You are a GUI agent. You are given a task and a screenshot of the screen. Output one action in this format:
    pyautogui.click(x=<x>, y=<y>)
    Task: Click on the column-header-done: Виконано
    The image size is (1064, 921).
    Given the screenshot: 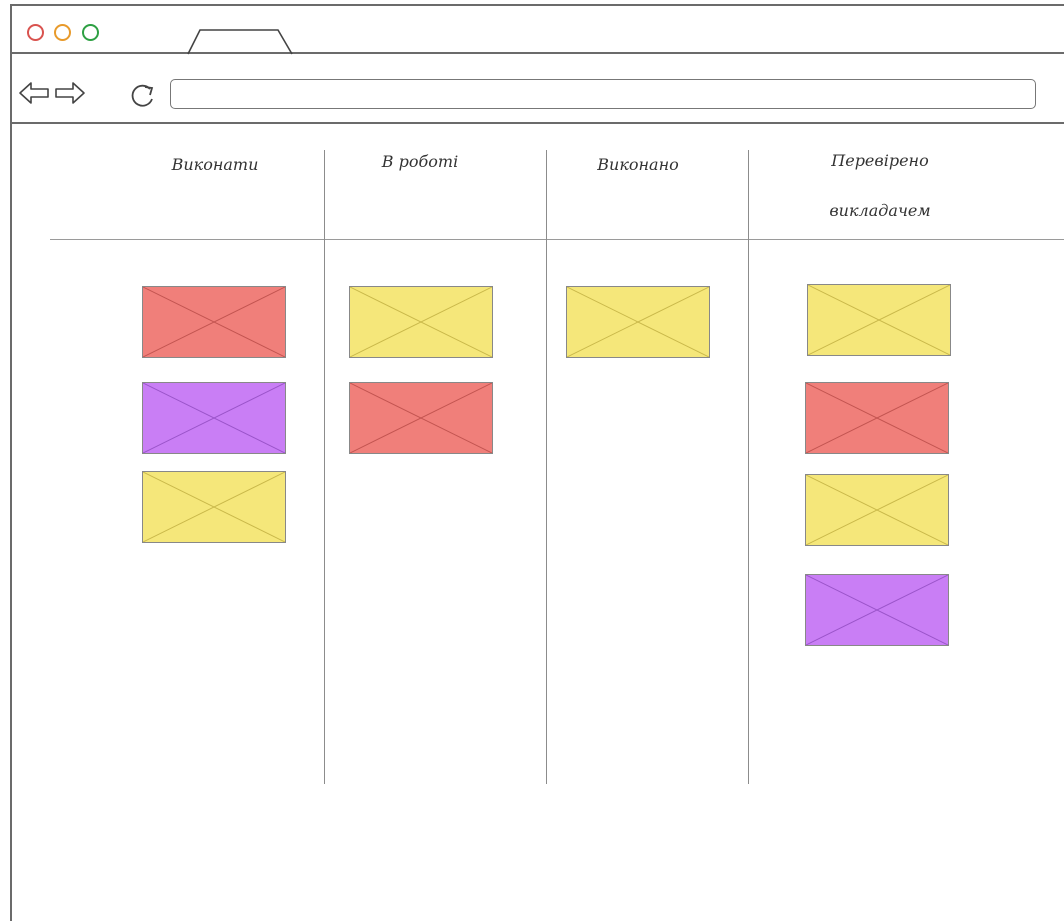 What is the action you would take?
    pyautogui.click(x=638, y=164)
    